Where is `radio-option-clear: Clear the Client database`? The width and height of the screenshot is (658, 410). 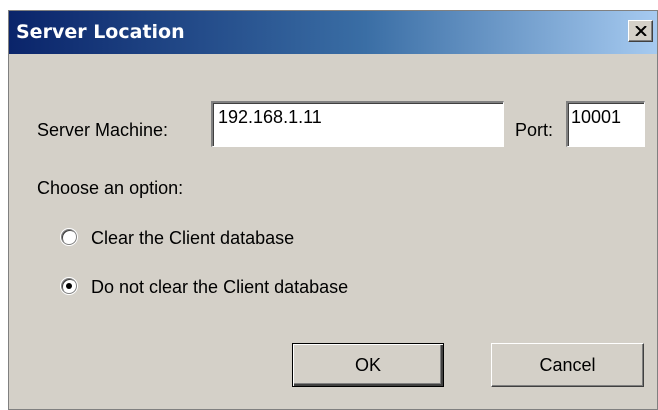 radio-option-clear: Clear the Client database is located at coordinates (207, 238).